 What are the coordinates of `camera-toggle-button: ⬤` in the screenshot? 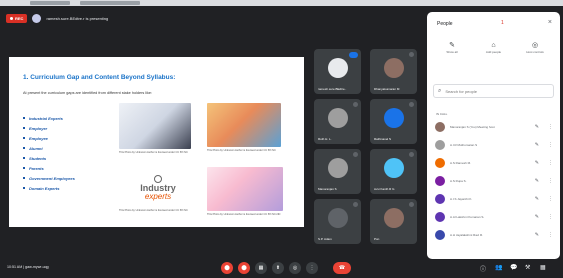 It's located at (244, 268).